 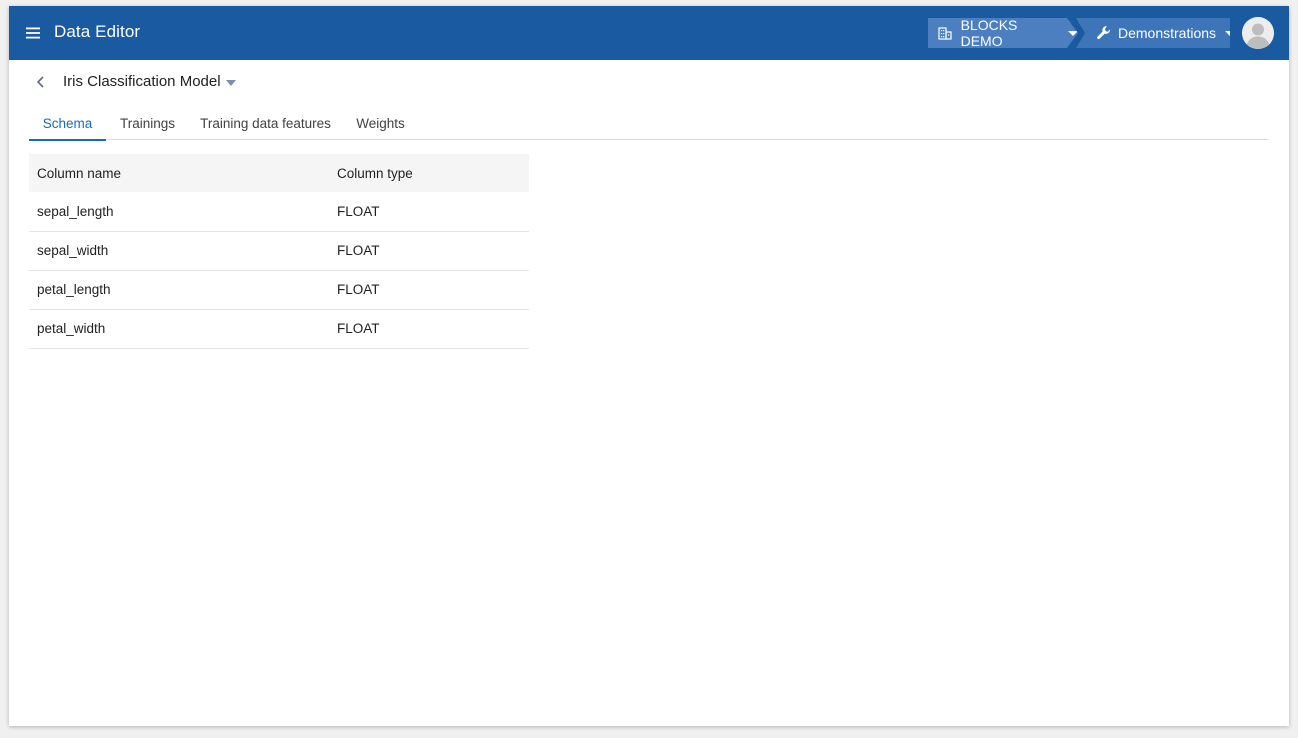 I want to click on column-name-cell: petal_length, so click(x=179, y=290).